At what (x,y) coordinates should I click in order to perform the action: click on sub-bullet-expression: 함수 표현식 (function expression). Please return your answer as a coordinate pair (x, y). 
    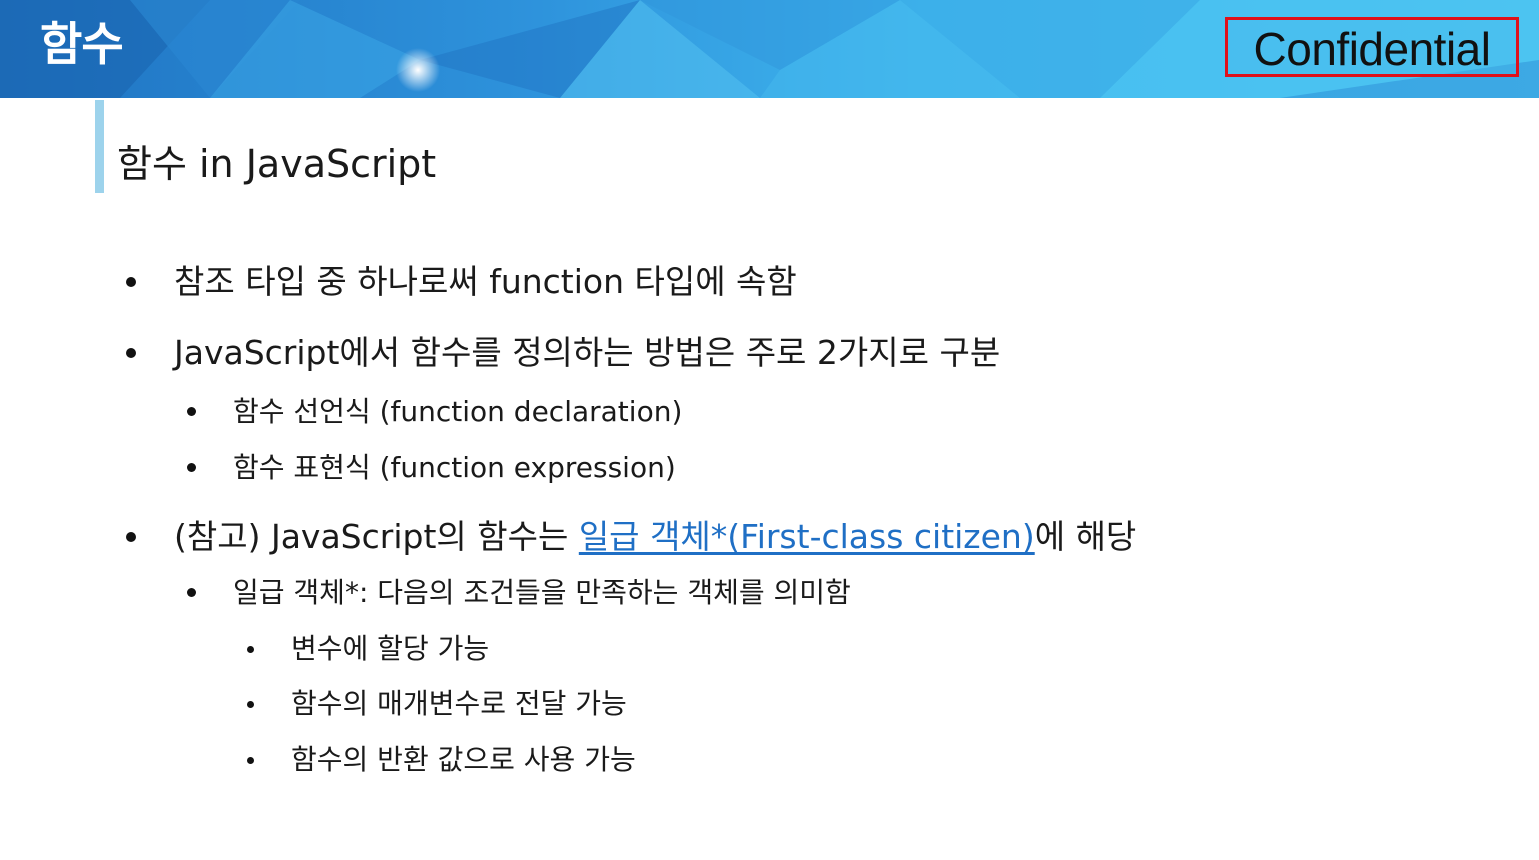
    Looking at the image, I should click on (431, 468).